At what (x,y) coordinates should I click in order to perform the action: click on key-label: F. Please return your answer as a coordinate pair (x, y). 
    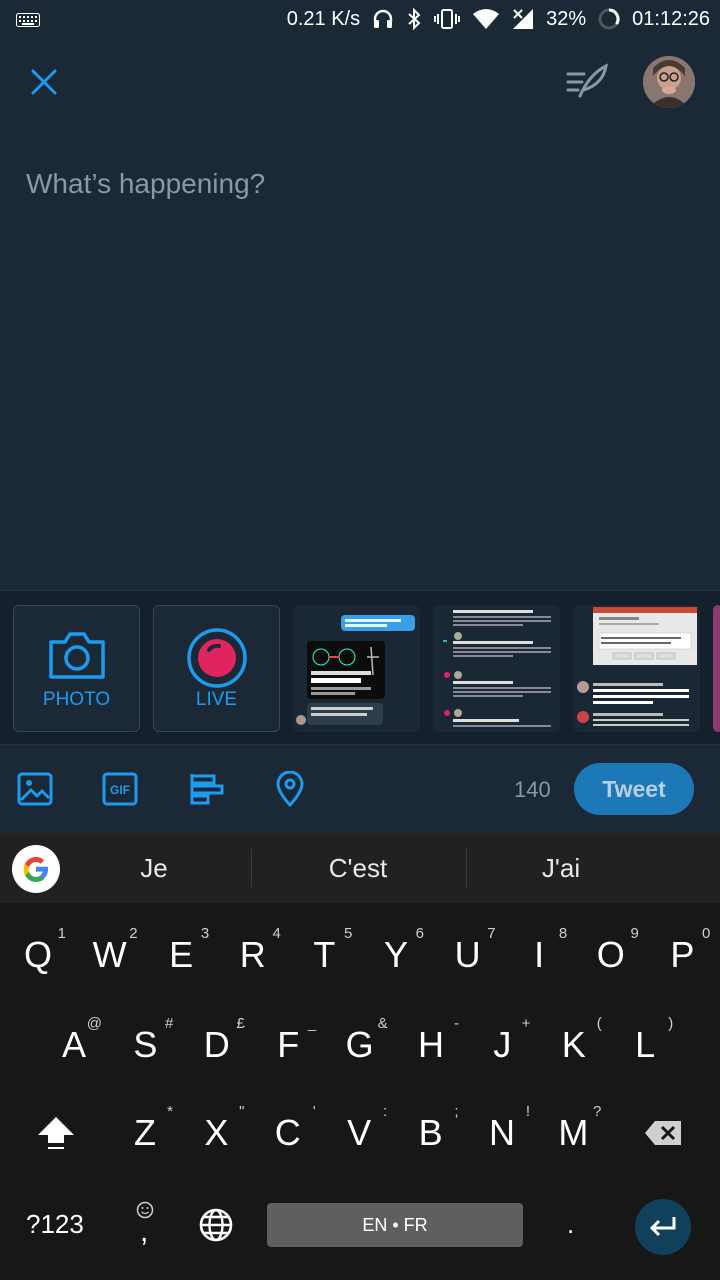
    Looking at the image, I should click on (288, 1044).